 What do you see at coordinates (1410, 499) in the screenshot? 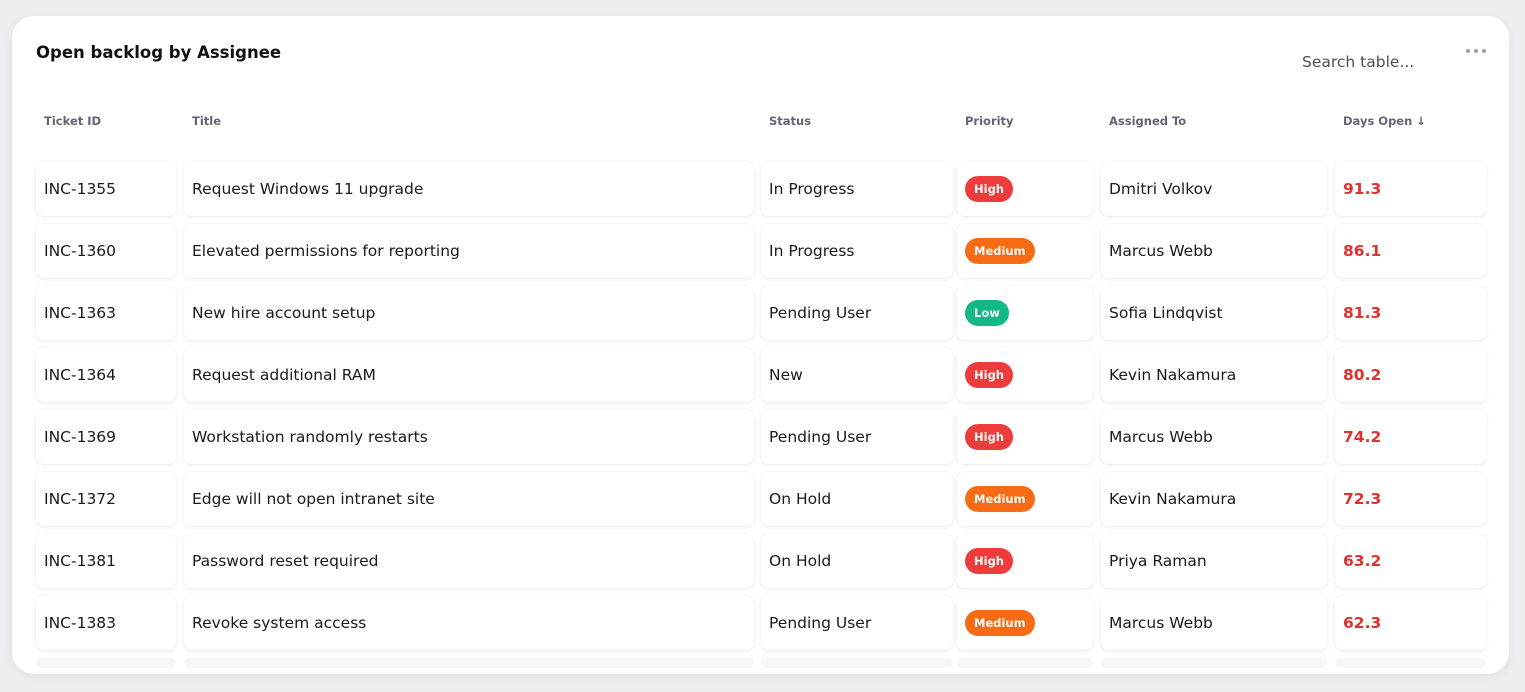
I see `cell-days-open: 72.3` at bounding box center [1410, 499].